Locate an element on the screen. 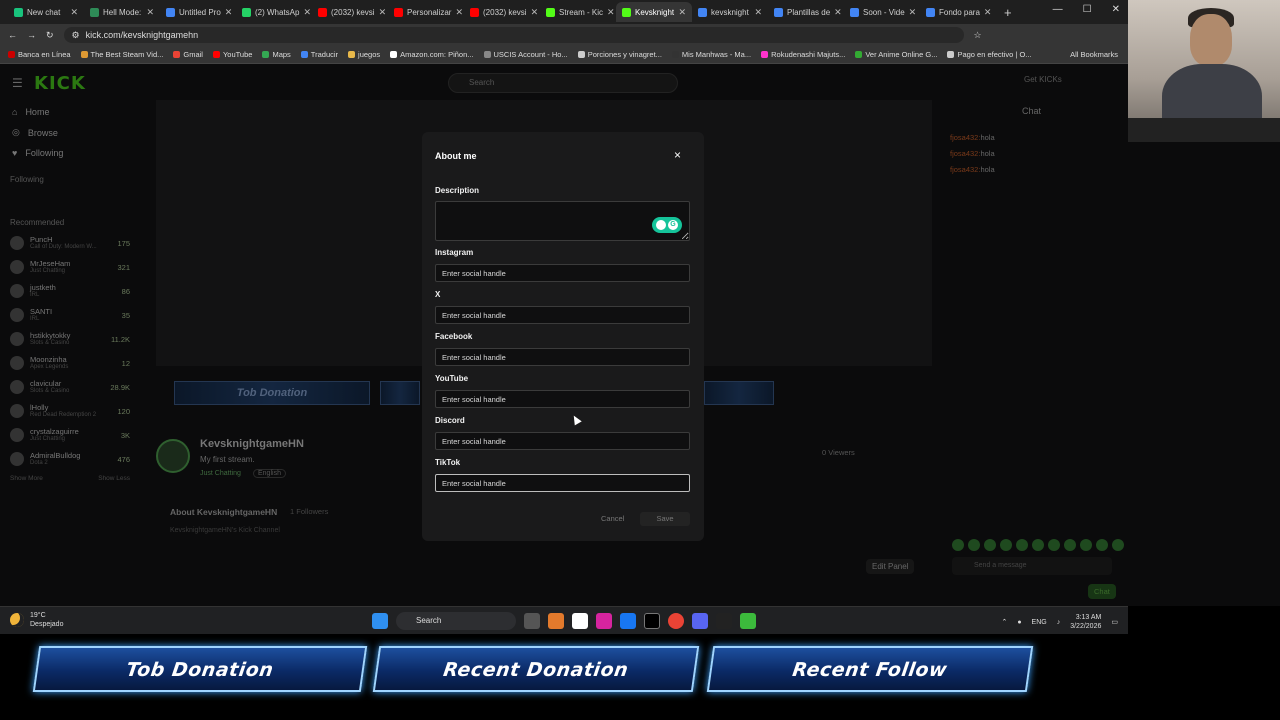 The height and width of the screenshot is (720, 1280). browser-tab: Plantillas de ✕ is located at coordinates (806, 12).